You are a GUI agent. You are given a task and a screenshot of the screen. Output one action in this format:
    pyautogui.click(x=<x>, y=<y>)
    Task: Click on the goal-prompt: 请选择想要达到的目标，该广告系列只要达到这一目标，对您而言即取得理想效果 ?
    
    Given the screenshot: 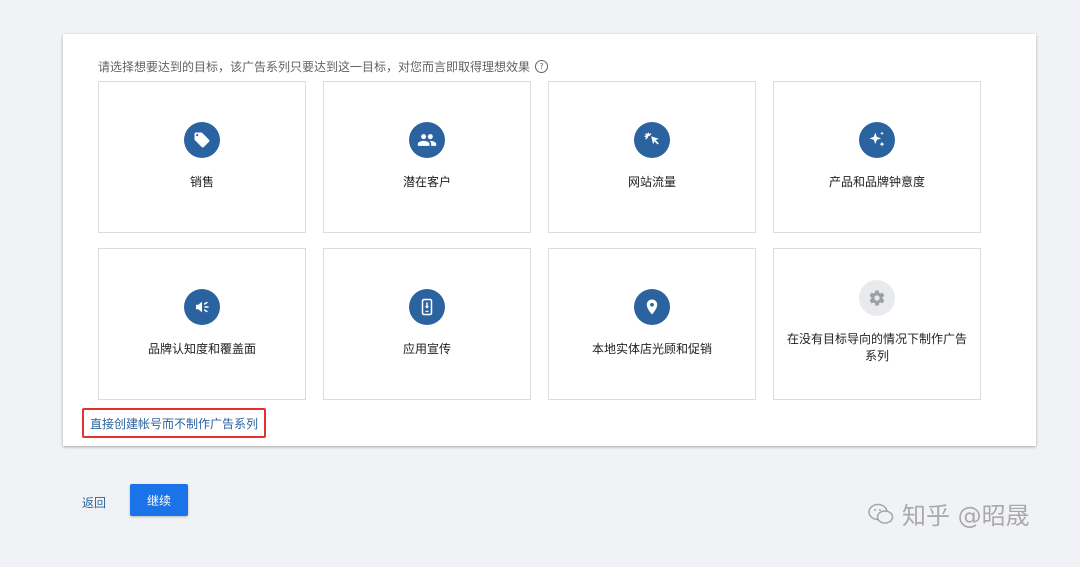 What is the action you would take?
    pyautogui.click(x=323, y=66)
    